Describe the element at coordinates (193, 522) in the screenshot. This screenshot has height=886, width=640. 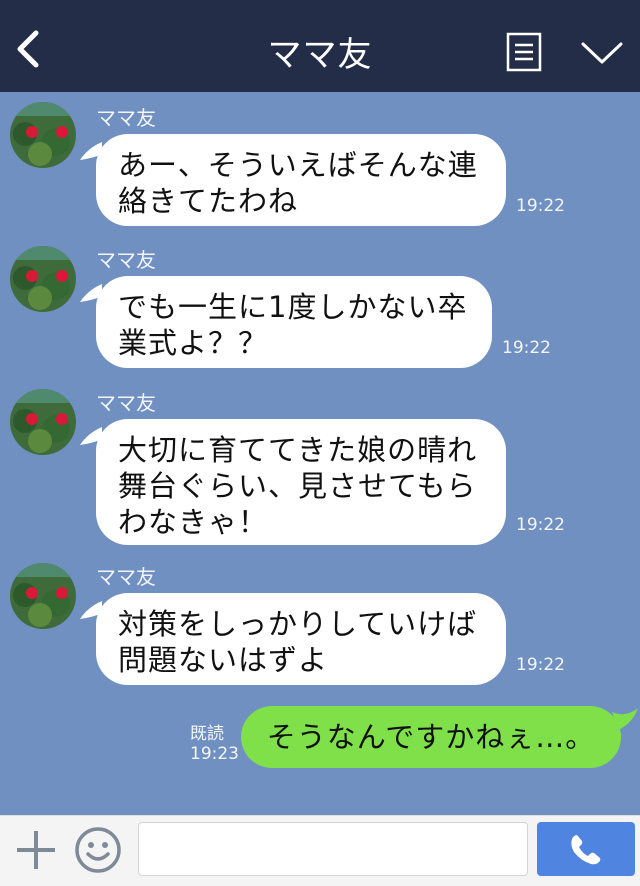
I see `message-text: わなきゃ！` at that location.